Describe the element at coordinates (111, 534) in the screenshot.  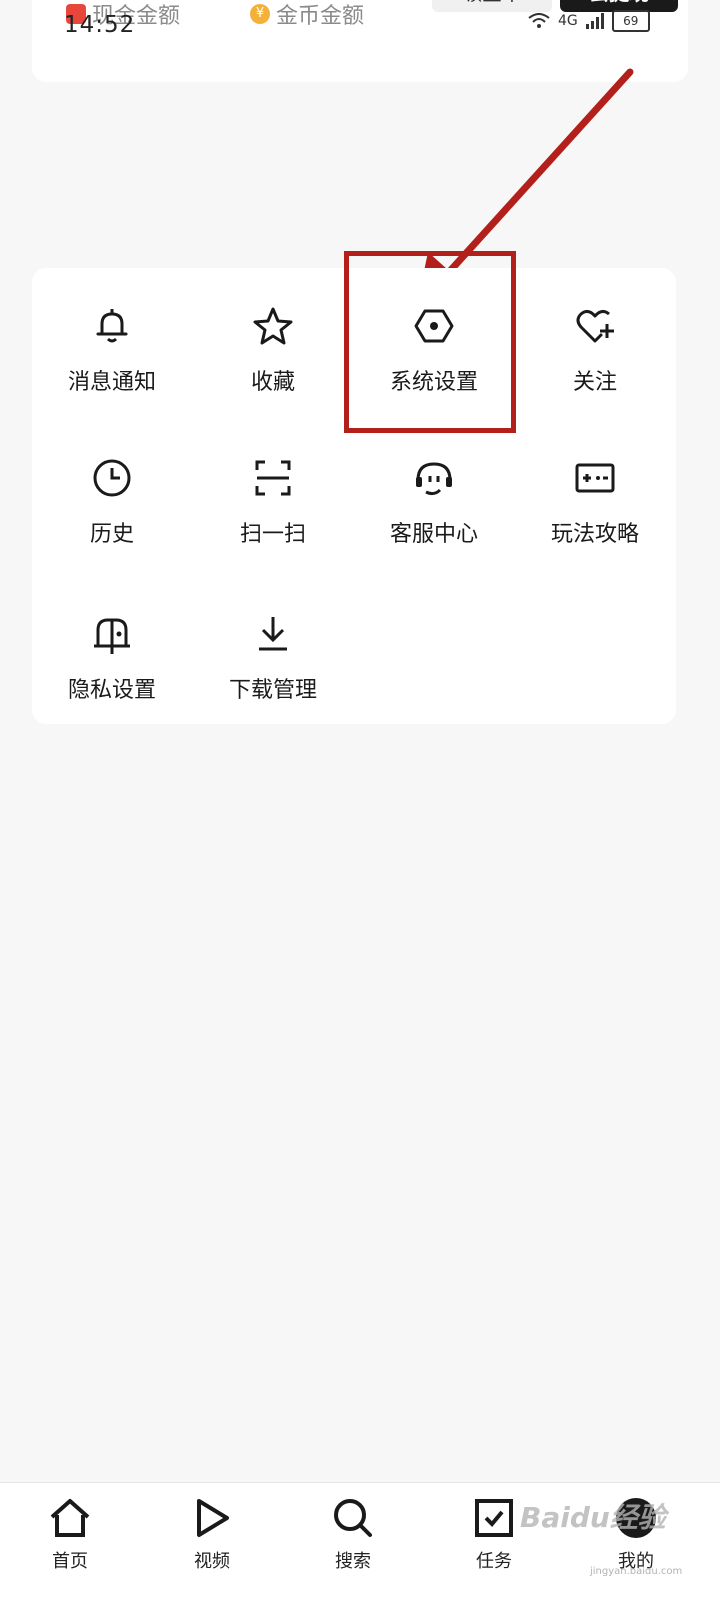
I see `menu-item-label: 历史` at that location.